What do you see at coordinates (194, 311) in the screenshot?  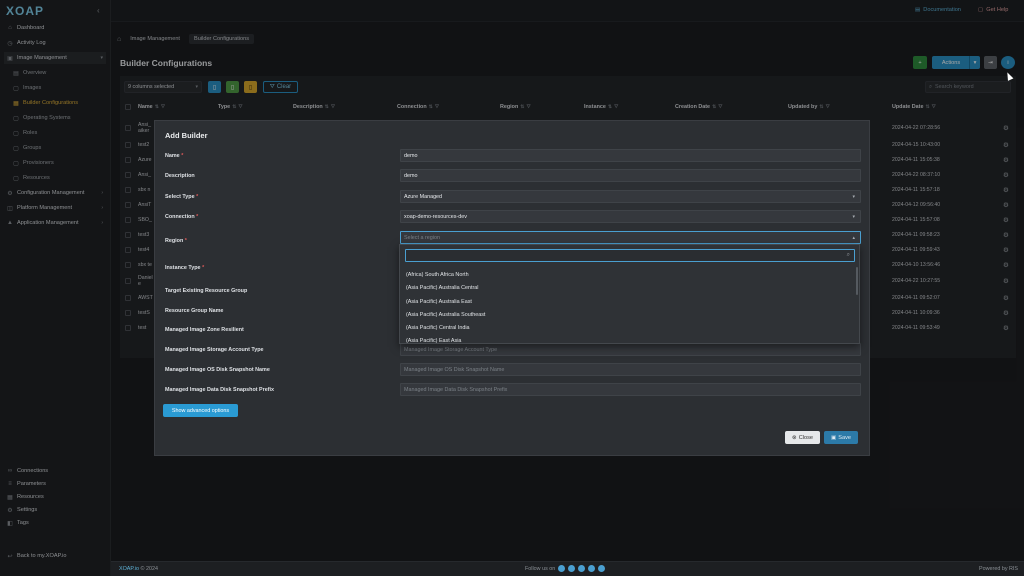 I see `field-label-resource-group-name: Resource Group Name` at bounding box center [194, 311].